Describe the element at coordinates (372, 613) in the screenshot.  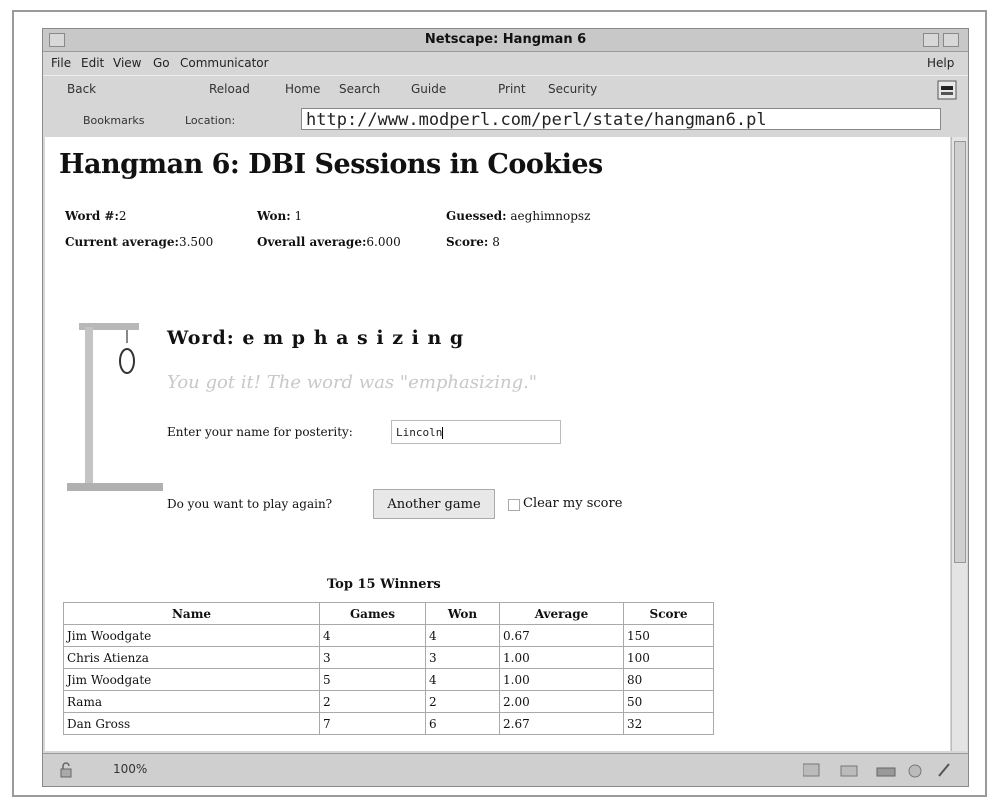
I see `column-header-games: Games` at that location.